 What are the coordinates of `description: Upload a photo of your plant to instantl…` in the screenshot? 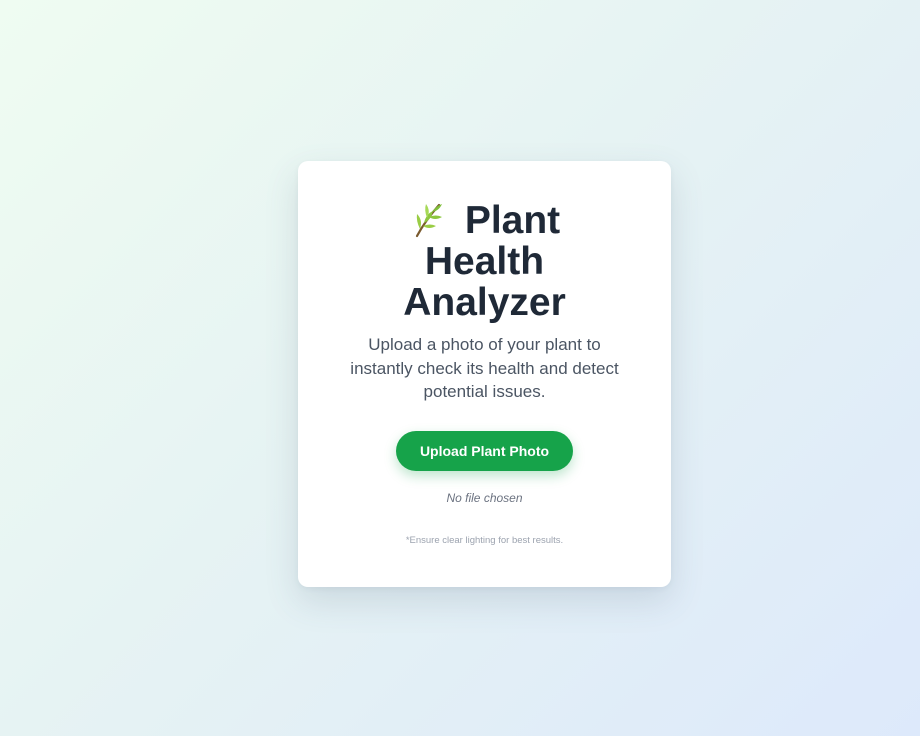 It's located at (484, 368).